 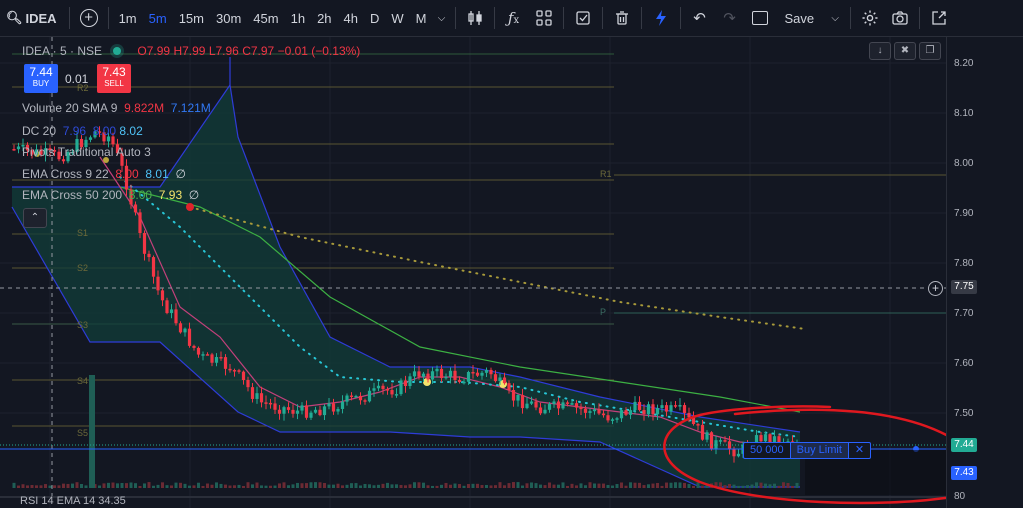 I want to click on timeframe-5m: 5m, so click(x=158, y=18).